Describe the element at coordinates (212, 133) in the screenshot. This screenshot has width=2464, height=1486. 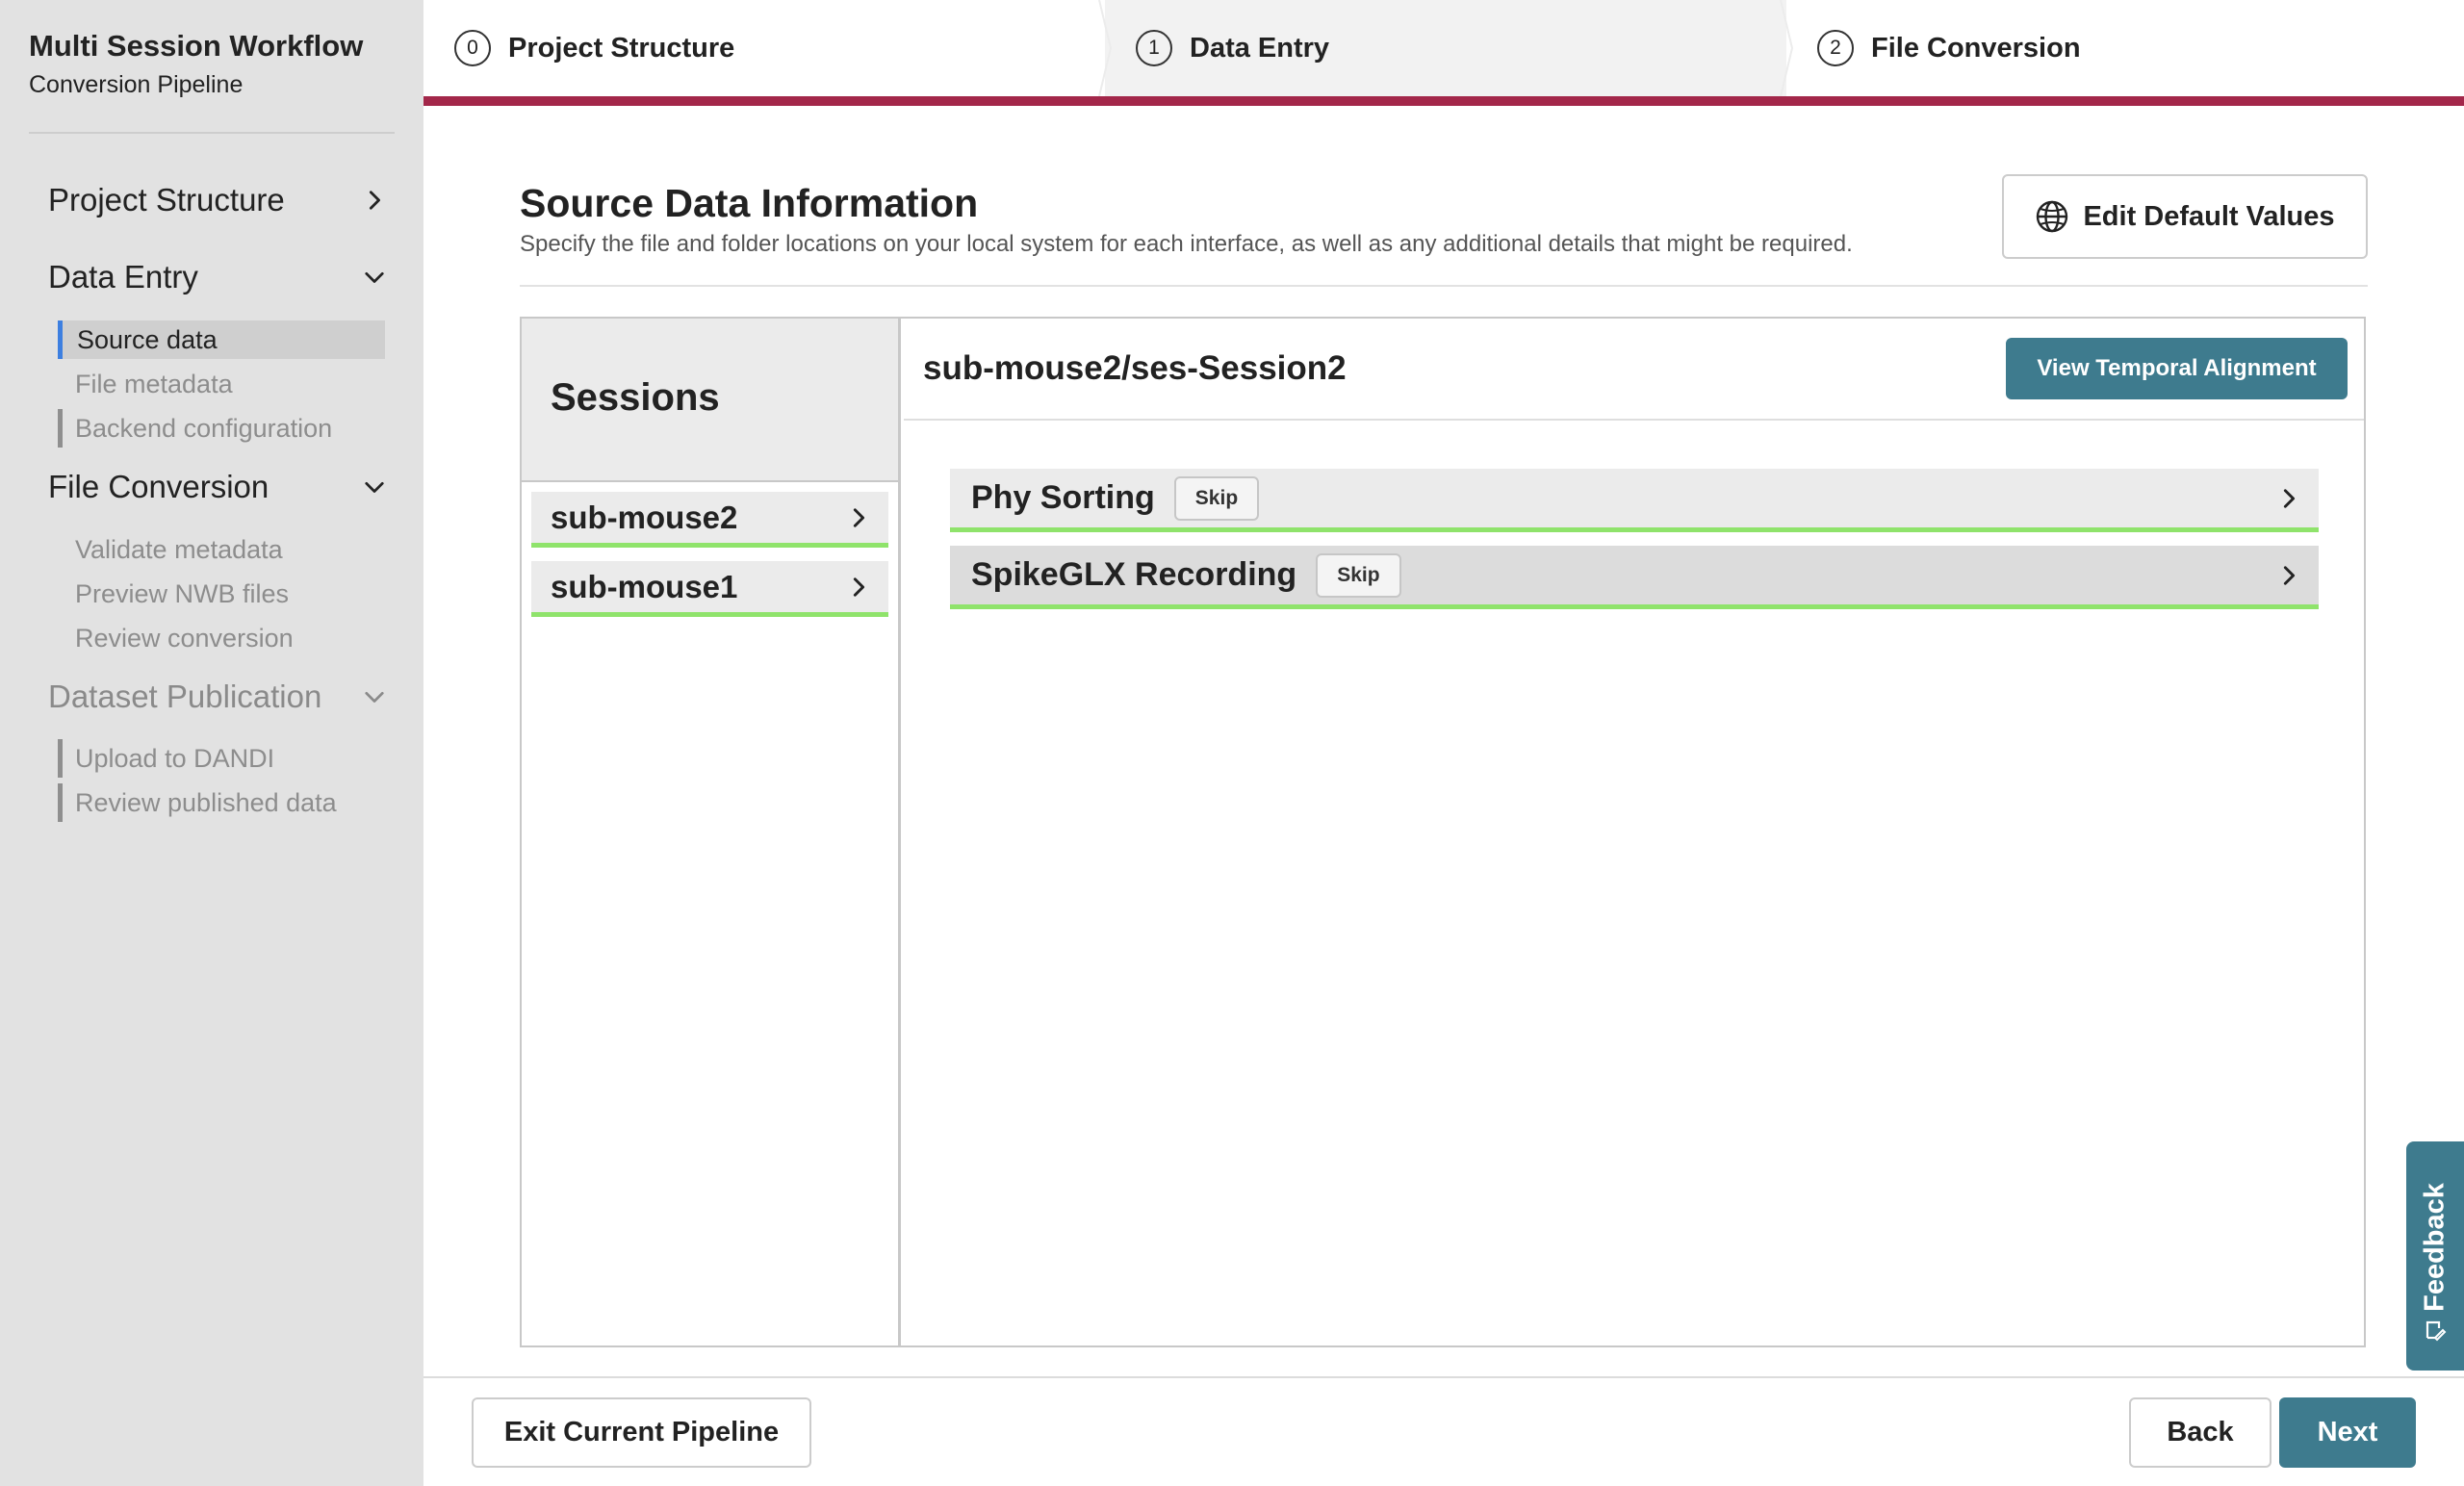
I see `sidebar-divider` at that location.